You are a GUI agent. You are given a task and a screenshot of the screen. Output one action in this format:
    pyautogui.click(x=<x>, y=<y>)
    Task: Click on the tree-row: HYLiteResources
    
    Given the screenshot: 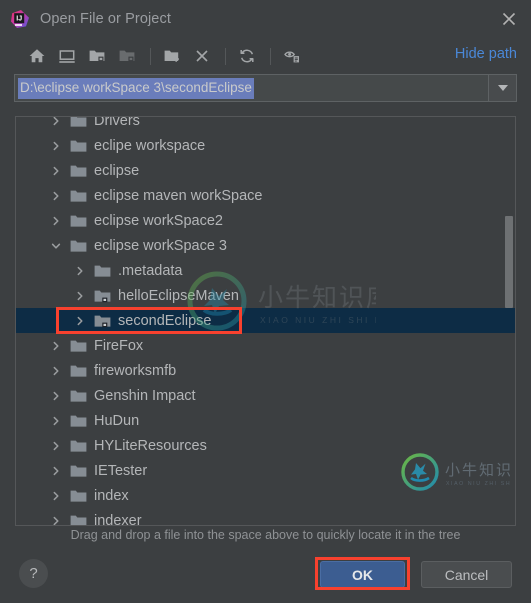 What is the action you would take?
    pyautogui.click(x=265, y=445)
    